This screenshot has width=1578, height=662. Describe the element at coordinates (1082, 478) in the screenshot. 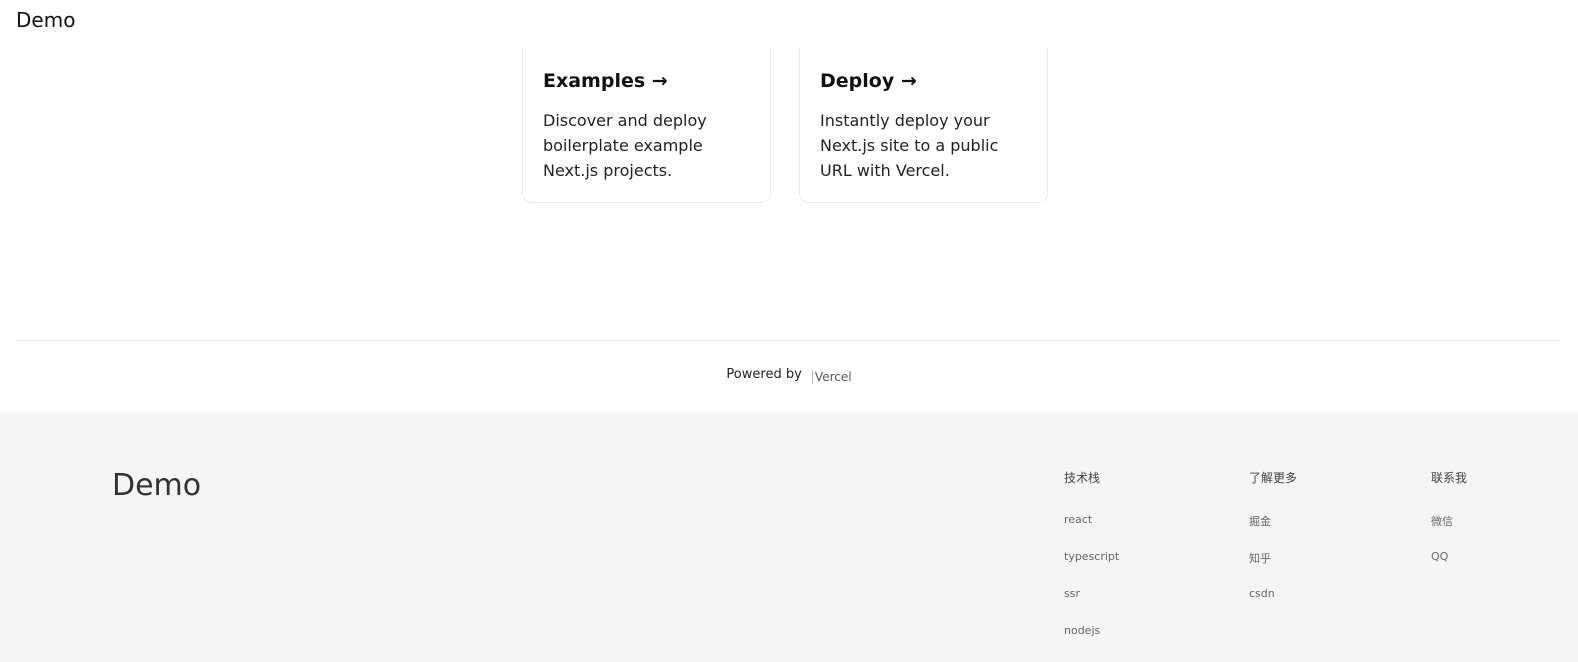

I see `footer-column-title: 技术栈` at that location.